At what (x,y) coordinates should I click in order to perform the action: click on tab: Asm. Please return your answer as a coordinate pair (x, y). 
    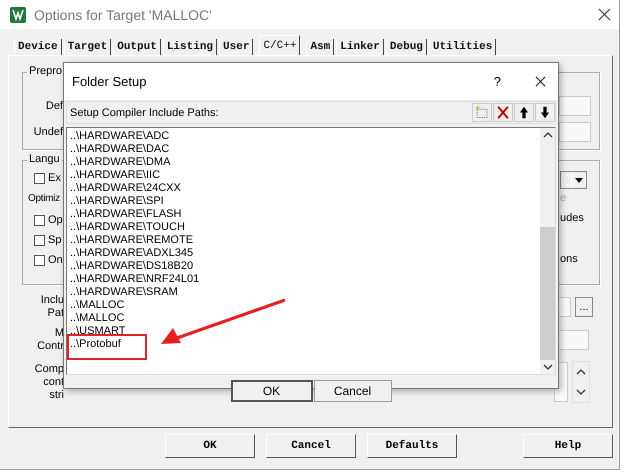
    Looking at the image, I should click on (320, 47).